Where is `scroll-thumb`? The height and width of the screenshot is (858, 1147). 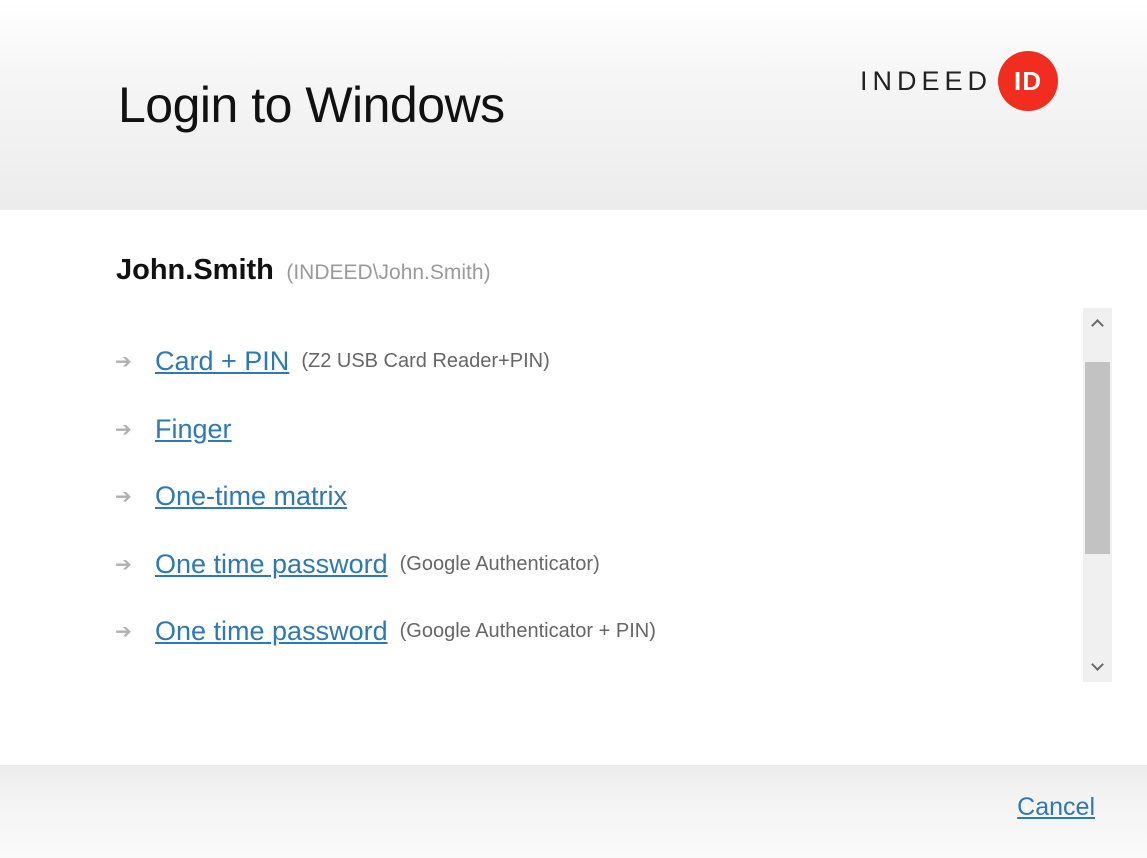 scroll-thumb is located at coordinates (1097, 458).